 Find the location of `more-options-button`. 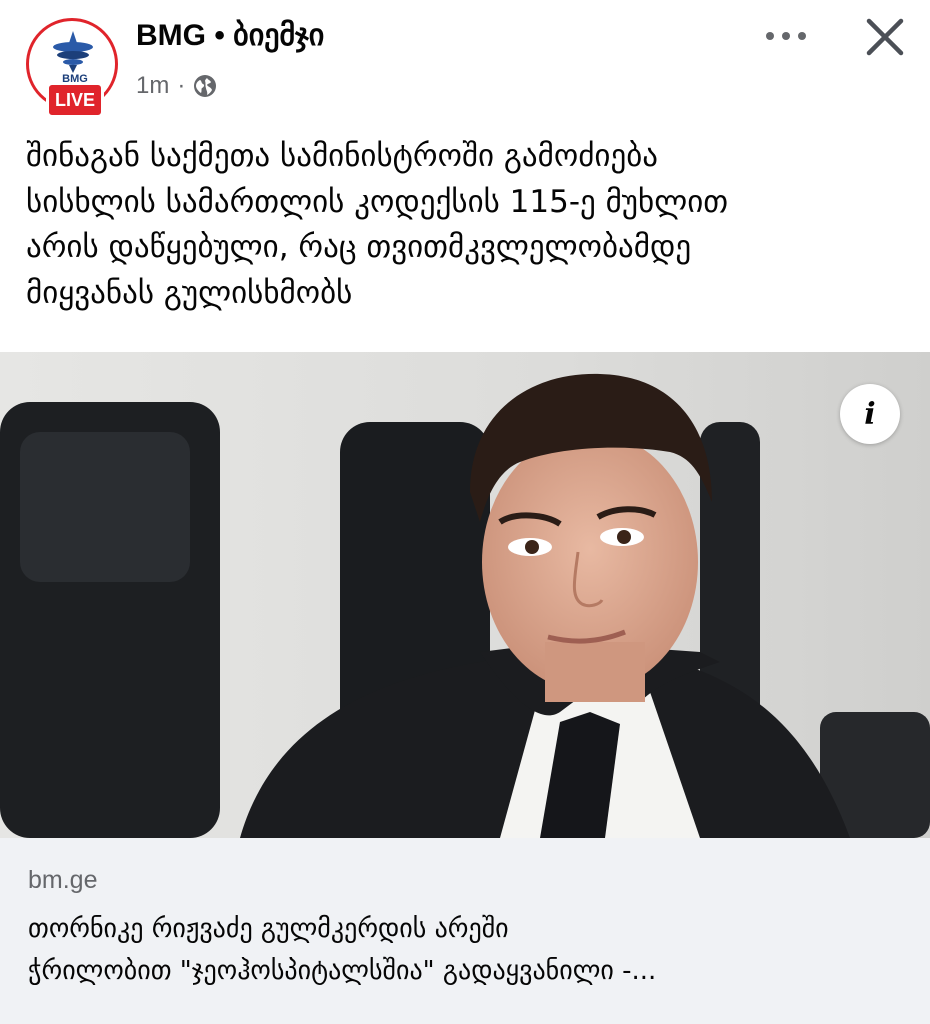

more-options-button is located at coordinates (786, 36).